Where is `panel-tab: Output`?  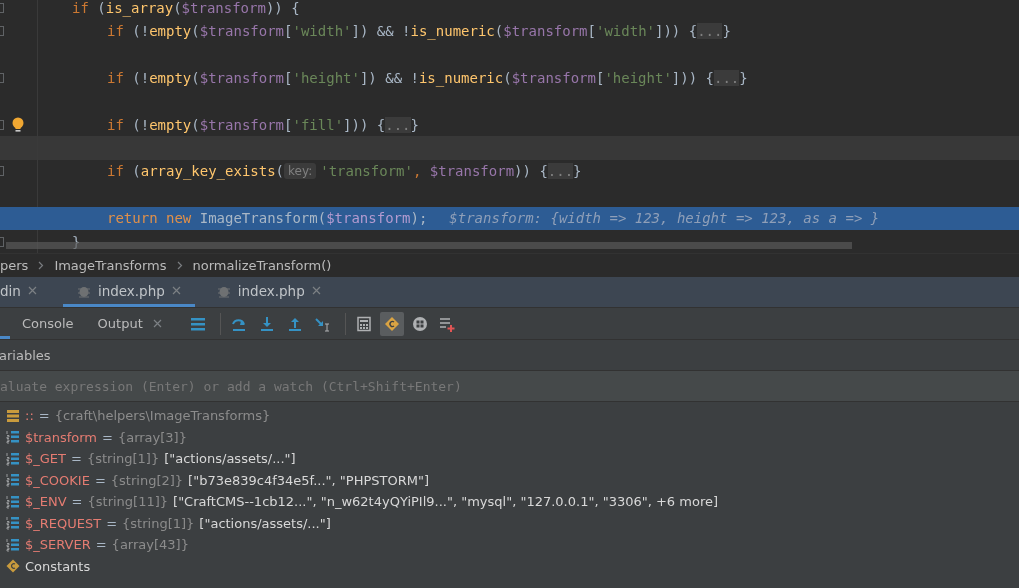
panel-tab: Output is located at coordinates (129, 323).